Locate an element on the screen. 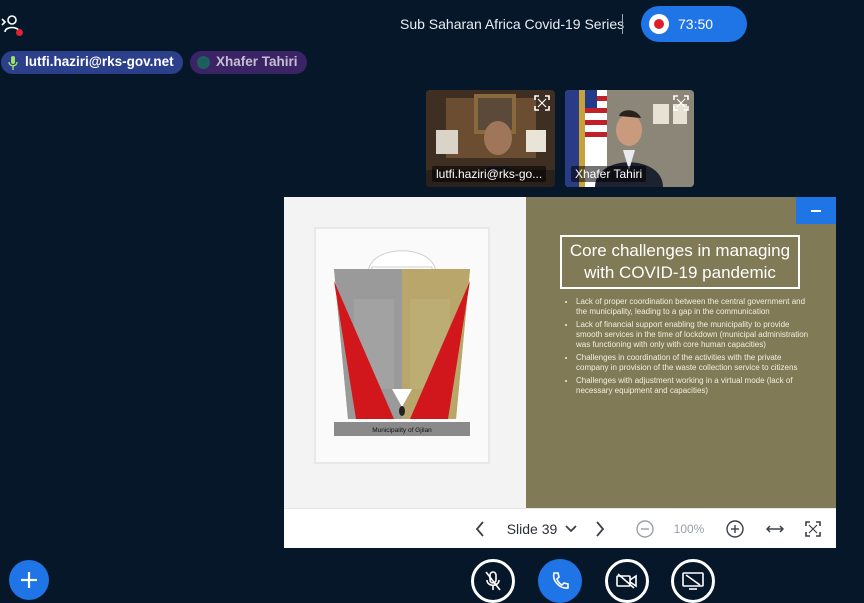 The image size is (864, 603). slide-select-toggle is located at coordinates (571, 528).